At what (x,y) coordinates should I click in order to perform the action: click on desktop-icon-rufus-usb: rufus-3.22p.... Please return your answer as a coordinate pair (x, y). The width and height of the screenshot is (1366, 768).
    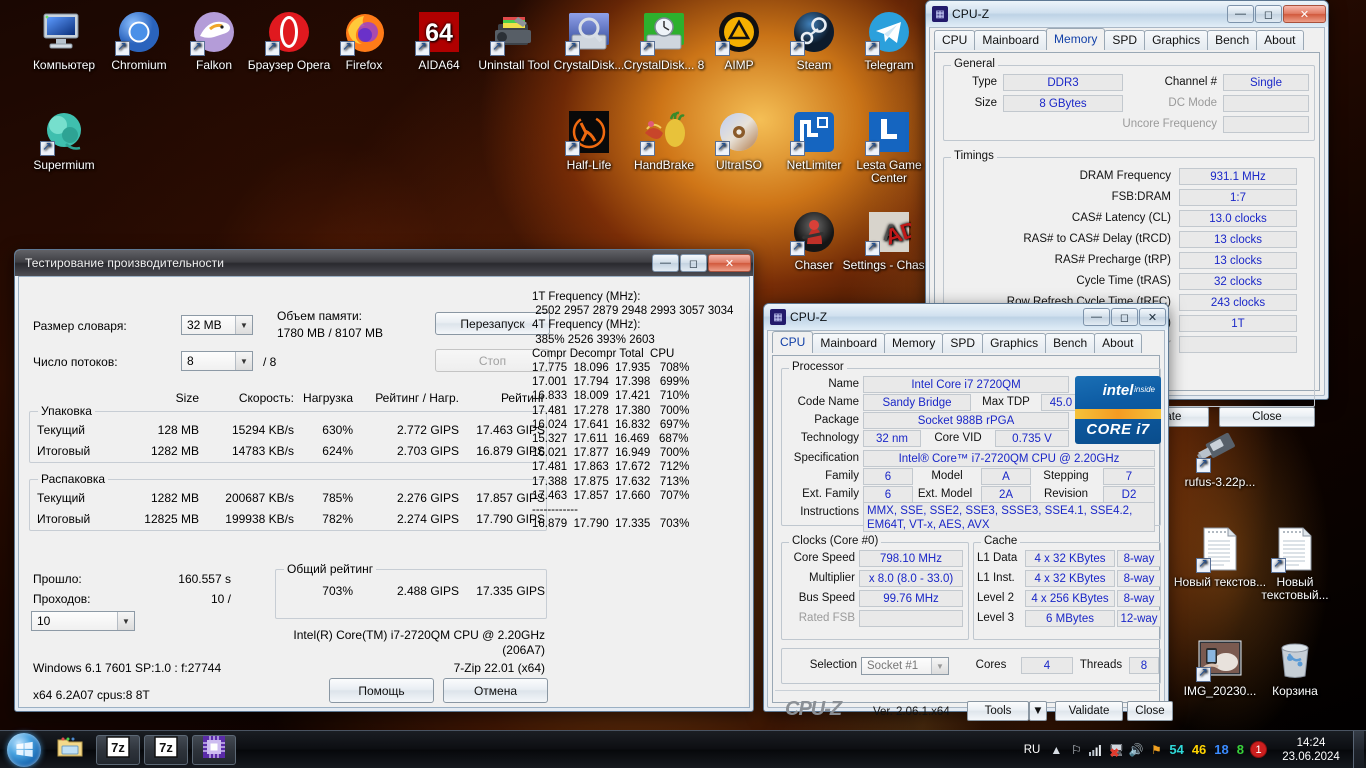
    Looking at the image, I should click on (1220, 457).